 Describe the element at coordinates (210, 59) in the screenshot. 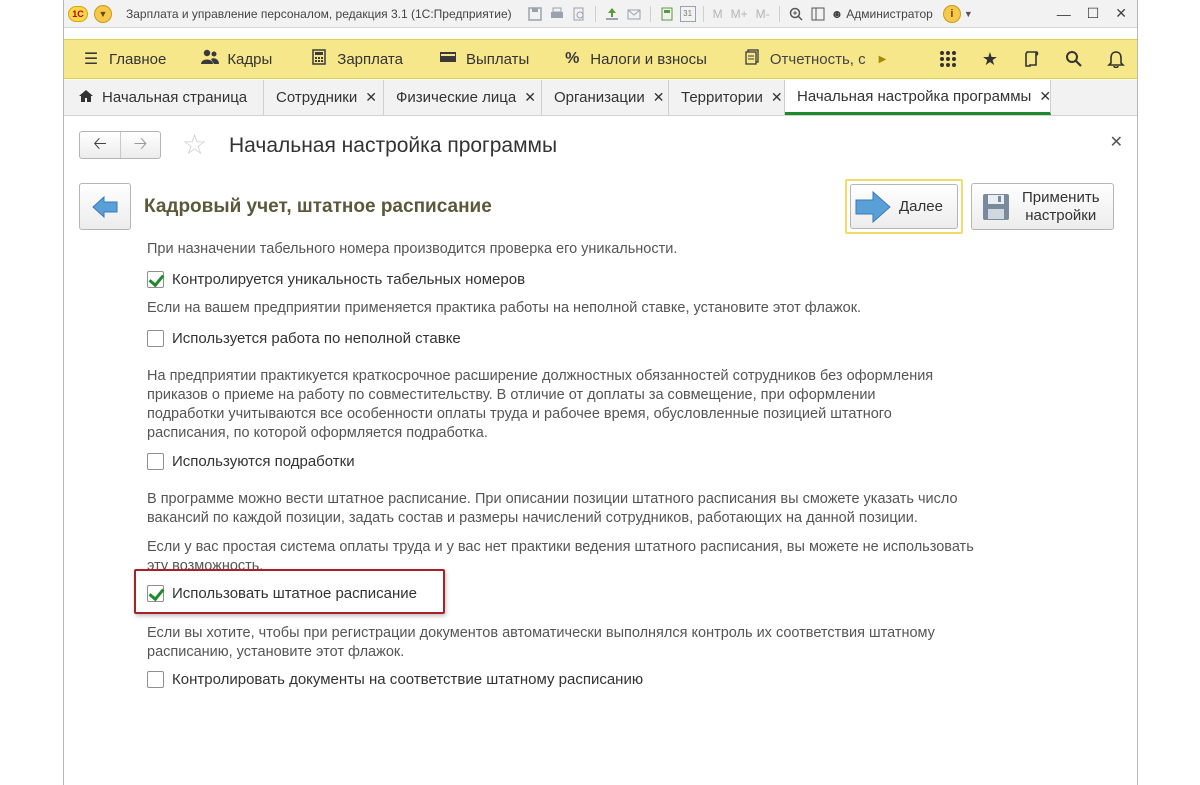

I see `people-icon` at that location.